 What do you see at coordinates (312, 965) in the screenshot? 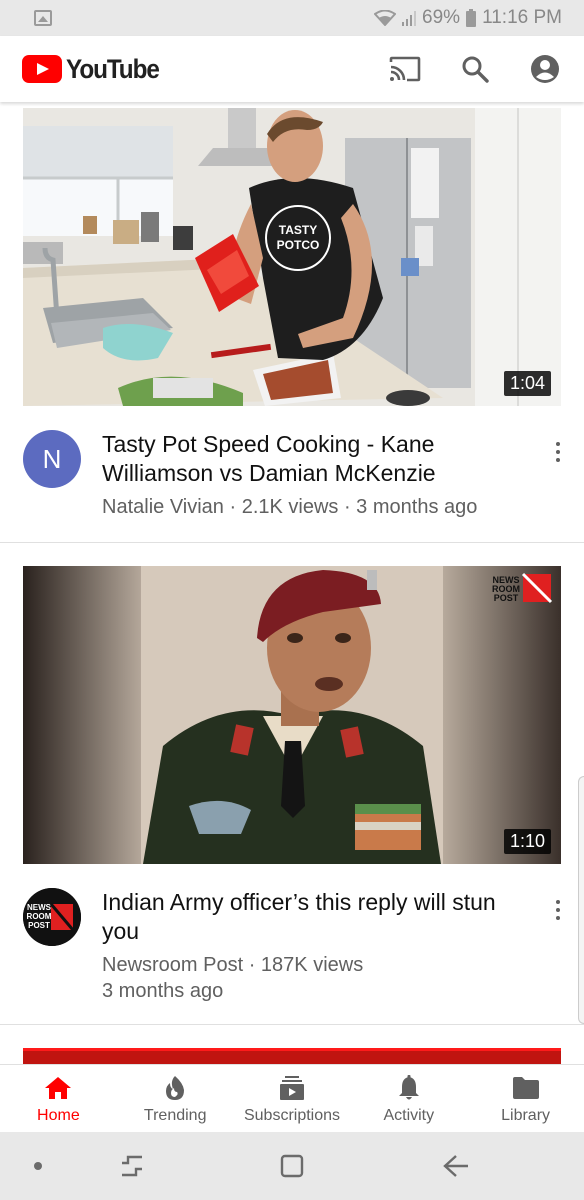
I see `video-channel-views: Newsroom Post · 187K views` at bounding box center [312, 965].